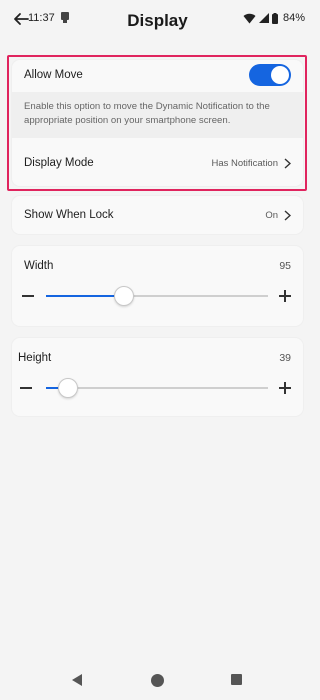 The width and height of the screenshot is (320, 700). What do you see at coordinates (69, 215) in the screenshot?
I see `show-when-lock-label: Show When Lock` at bounding box center [69, 215].